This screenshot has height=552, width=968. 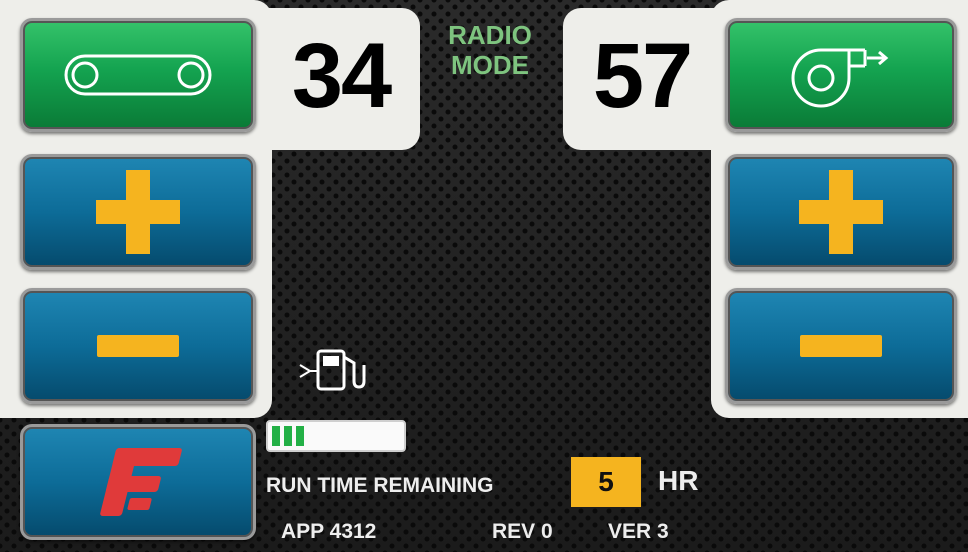 I want to click on fuel-pump-icon, so click(x=332, y=370).